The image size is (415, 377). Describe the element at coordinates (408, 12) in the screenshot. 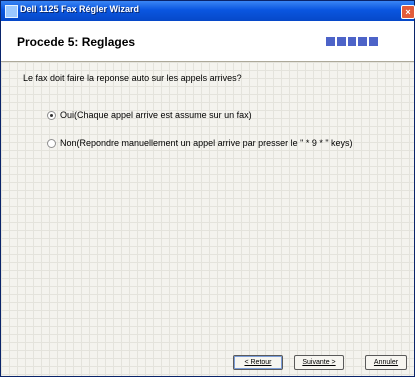

I see `close-button: ×` at that location.